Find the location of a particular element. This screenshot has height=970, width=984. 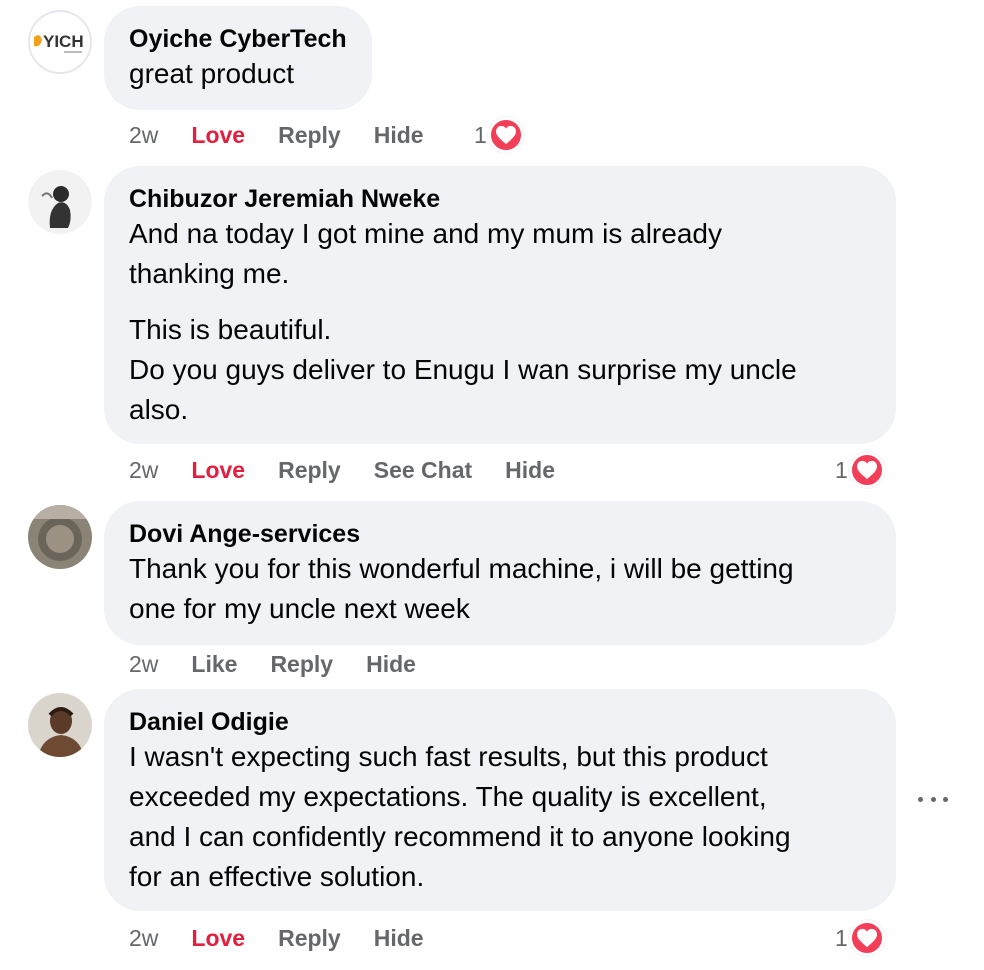

comment-author: Daniel Odigie is located at coordinates (500, 722).